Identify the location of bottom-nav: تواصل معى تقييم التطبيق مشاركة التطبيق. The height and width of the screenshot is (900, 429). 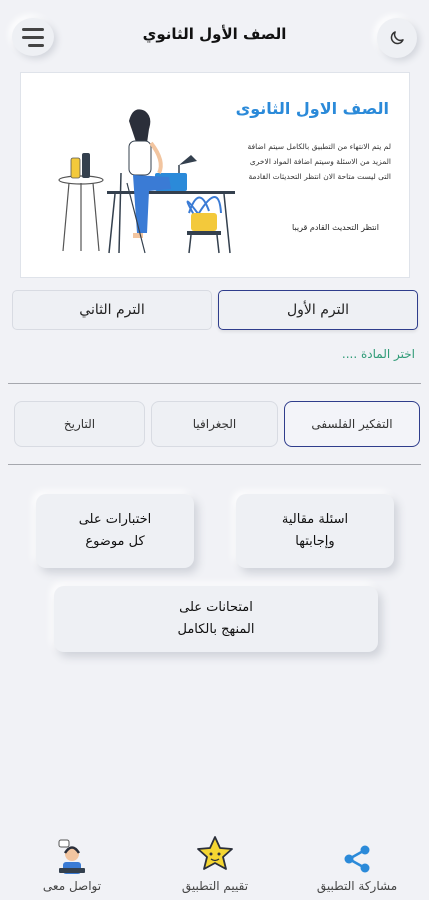
(214, 860).